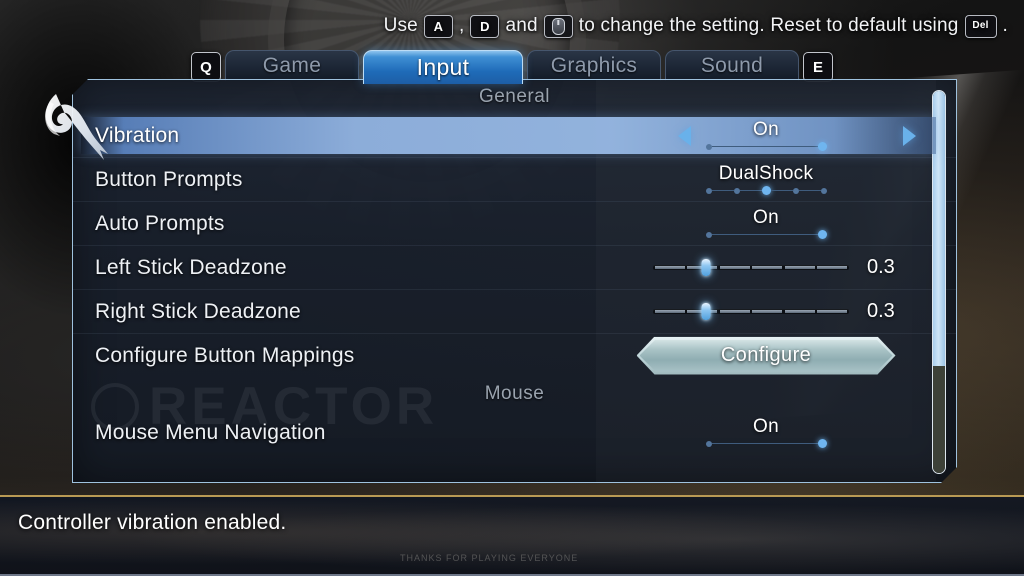 This screenshot has height=576, width=1024. I want to click on key-d-badge: D, so click(485, 26).